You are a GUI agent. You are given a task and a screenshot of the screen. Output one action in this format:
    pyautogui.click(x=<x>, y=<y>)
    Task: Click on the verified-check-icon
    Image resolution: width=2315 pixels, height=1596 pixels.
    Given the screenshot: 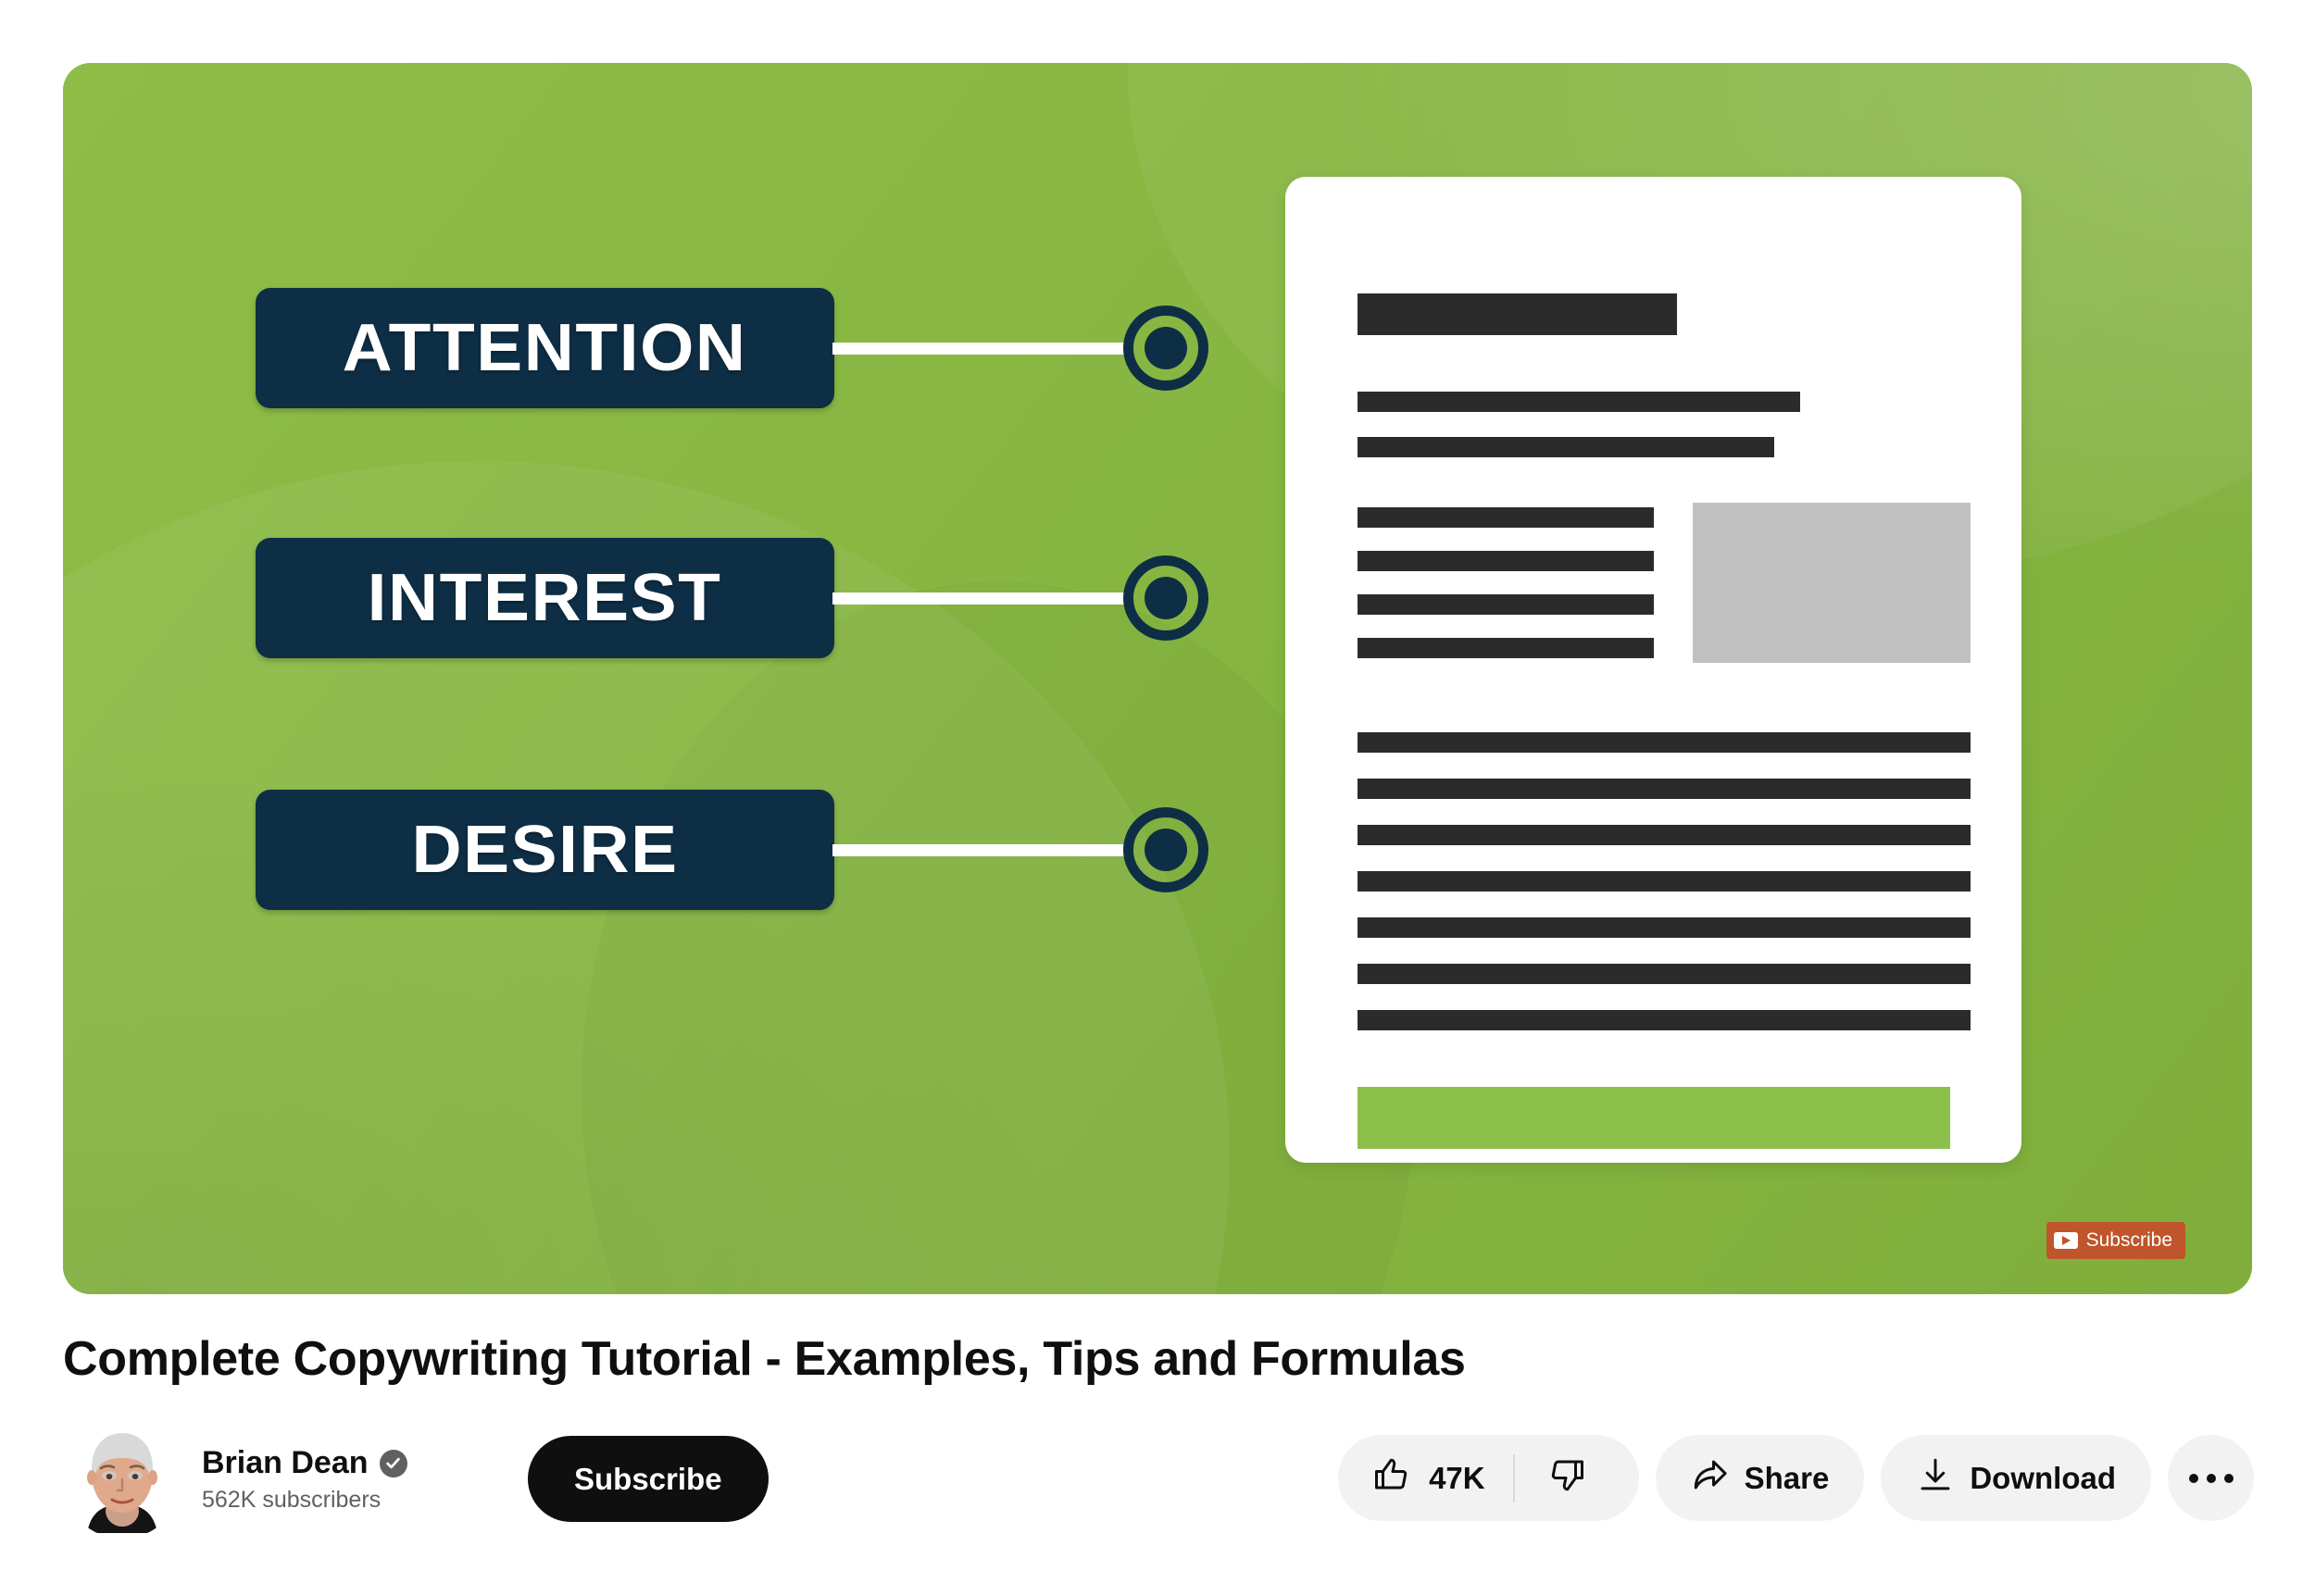 What is the action you would take?
    pyautogui.click(x=393, y=1463)
    